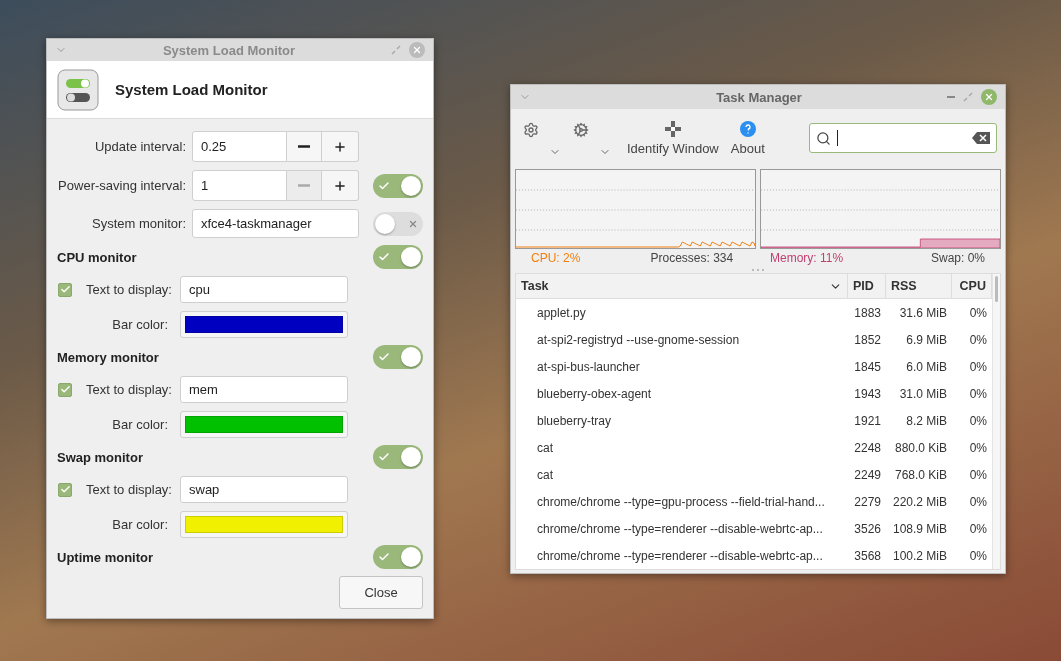  Describe the element at coordinates (926, 366) in the screenshot. I see `table-cell-text: 6.0 MiB` at that location.